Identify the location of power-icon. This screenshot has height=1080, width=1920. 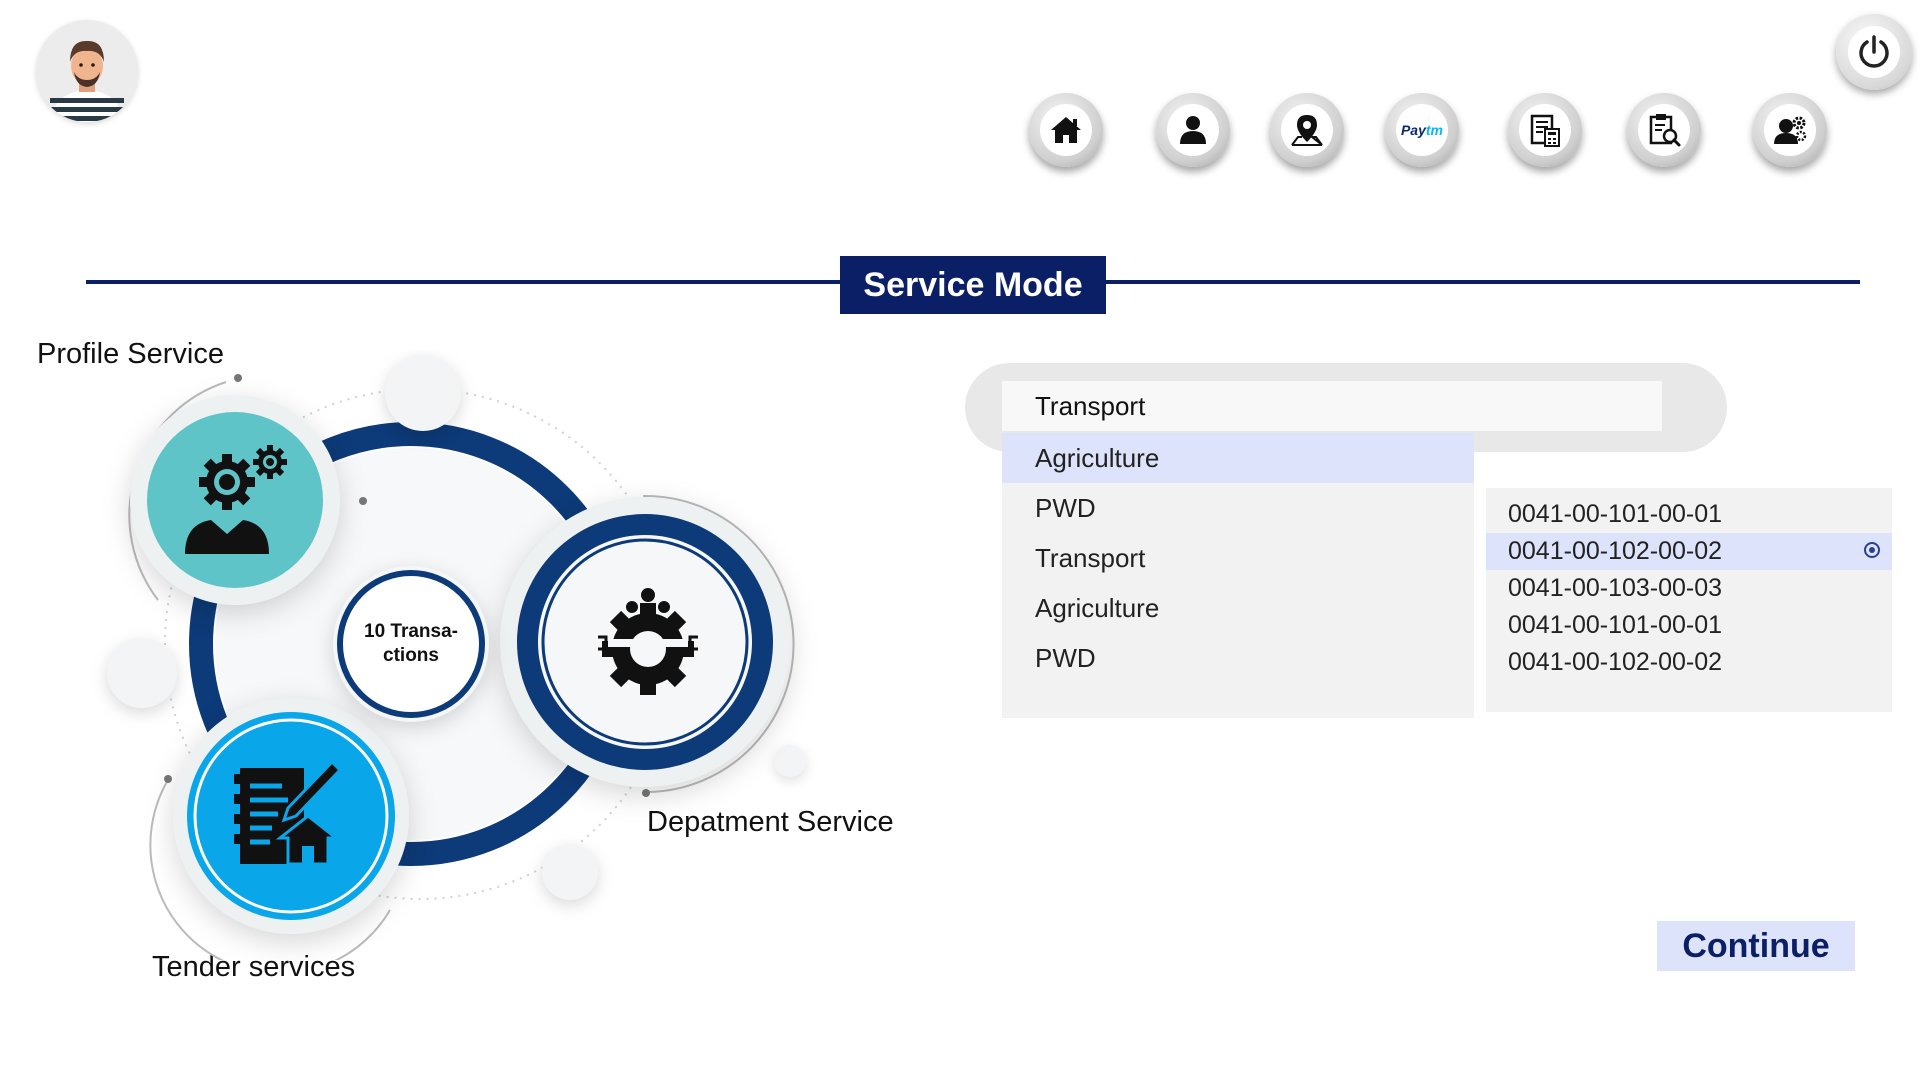
(1874, 51).